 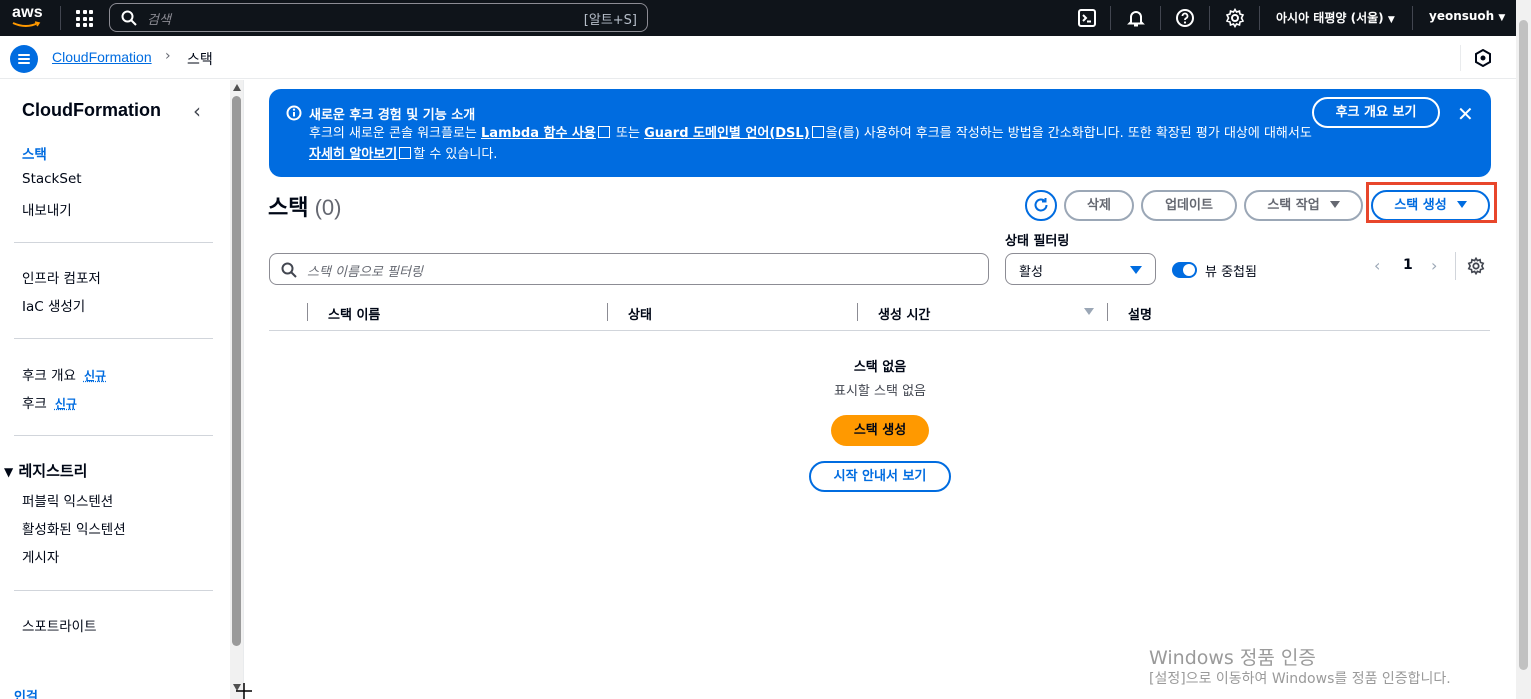 What do you see at coordinates (1376, 112) in the screenshot?
I see `view-hooks-overview-button: 후크 개요 보기` at bounding box center [1376, 112].